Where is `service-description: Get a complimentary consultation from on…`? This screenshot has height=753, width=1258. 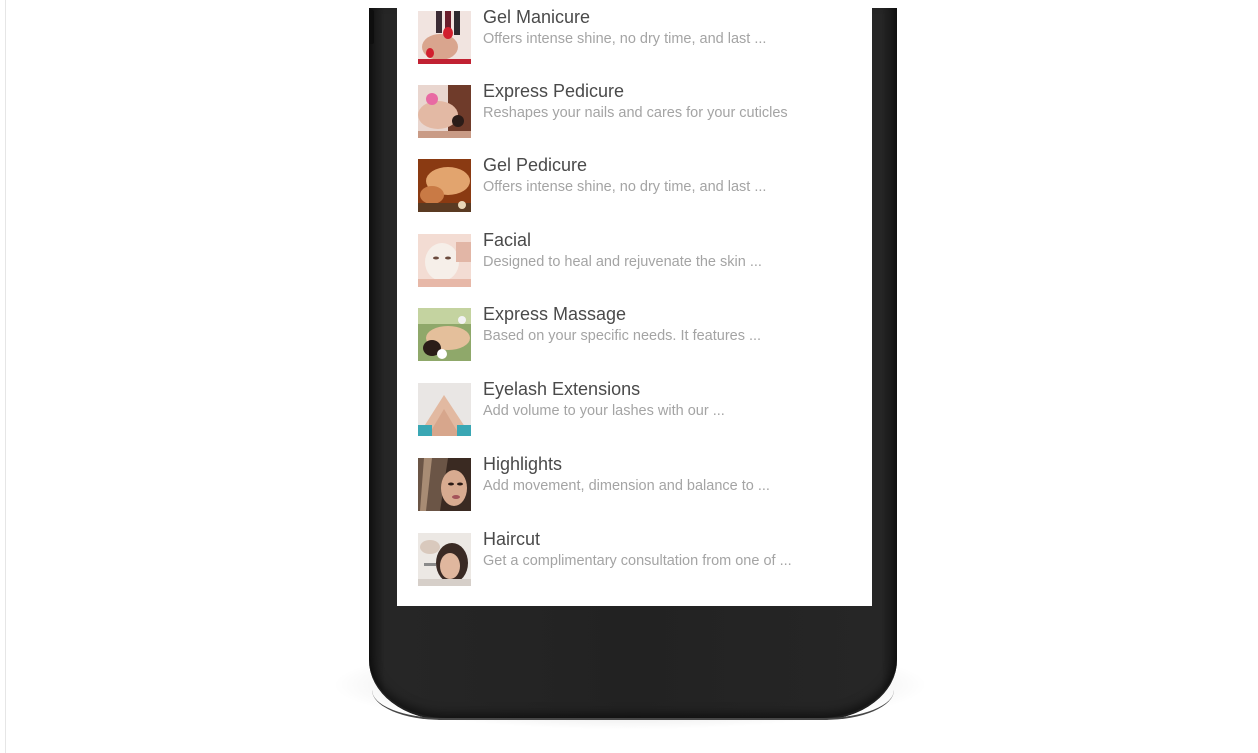 service-description: Get a complimentary consultation from on… is located at coordinates (637, 561).